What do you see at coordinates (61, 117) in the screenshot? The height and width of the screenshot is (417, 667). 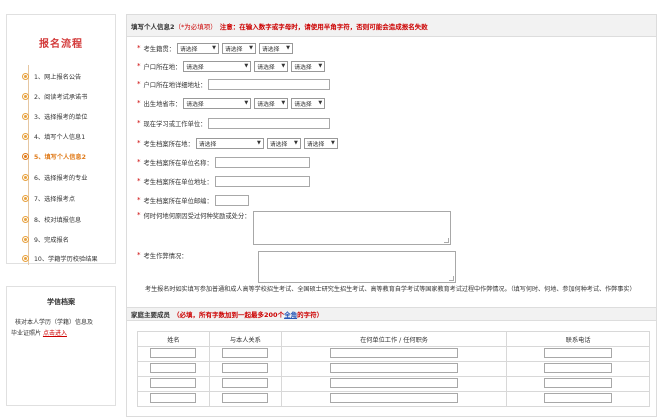 I see `step-label: 3、选择报考的单位` at bounding box center [61, 117].